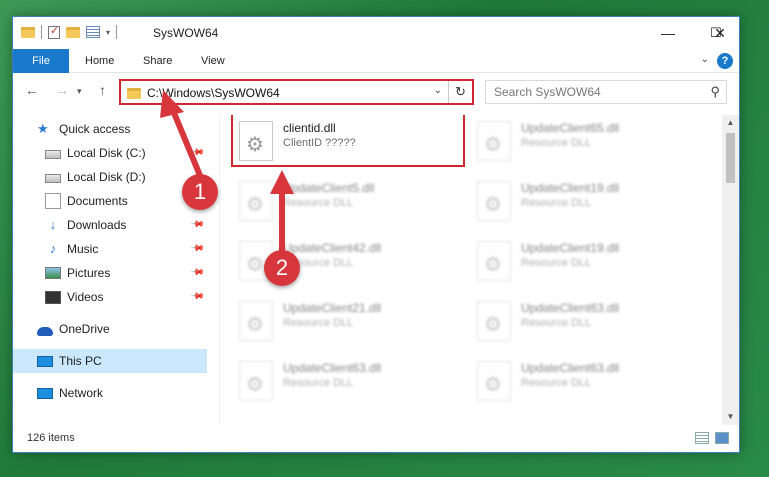 This screenshot has height=477, width=769. What do you see at coordinates (570, 128) in the screenshot?
I see `file-name: UpdateClient65.dll` at bounding box center [570, 128].